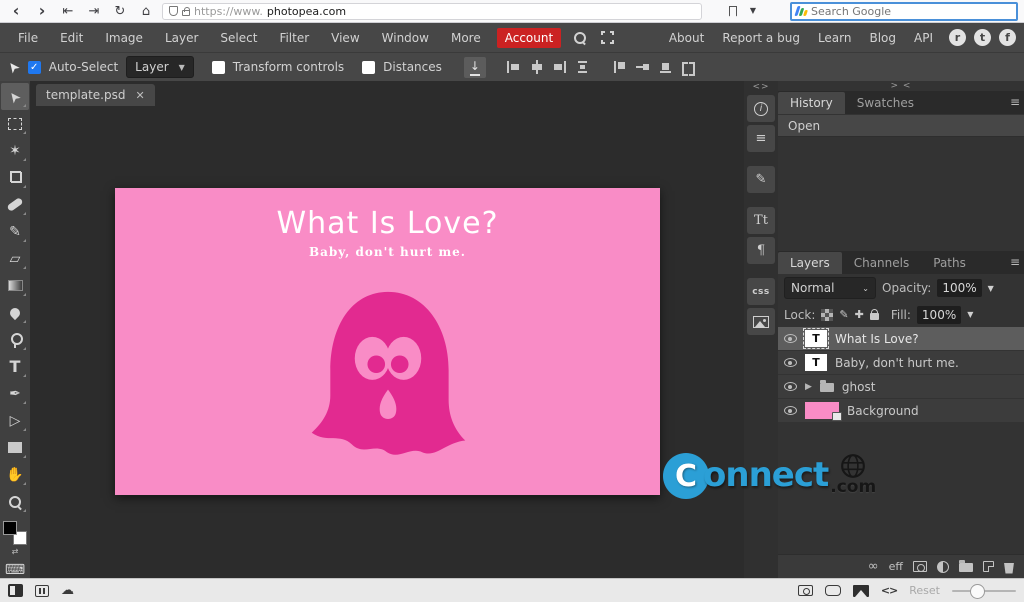 The height and width of the screenshot is (602, 1024). What do you see at coordinates (42, 11) in the screenshot?
I see `forward-icon: ›` at bounding box center [42, 11].